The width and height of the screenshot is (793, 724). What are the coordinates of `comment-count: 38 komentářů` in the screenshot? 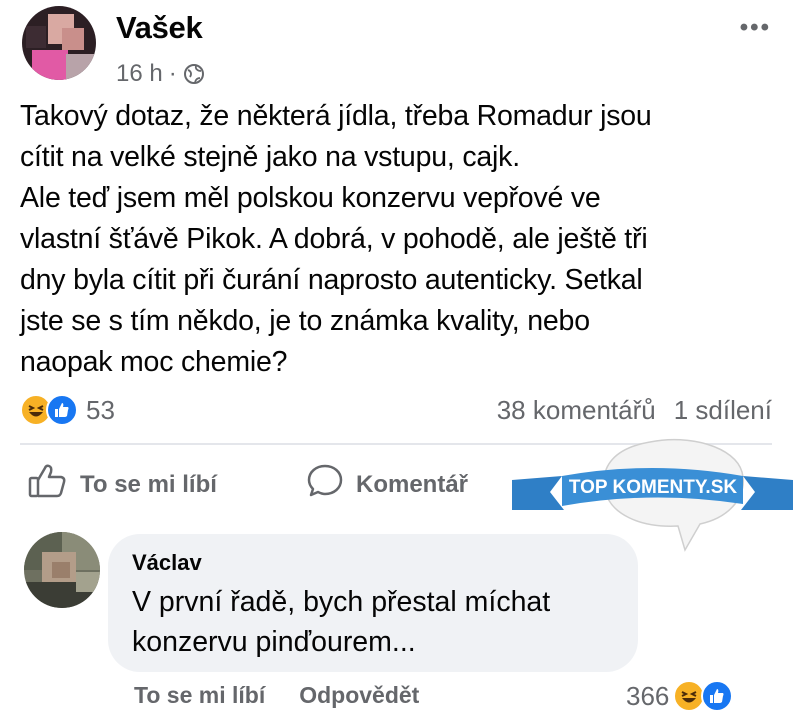 It's located at (576, 410).